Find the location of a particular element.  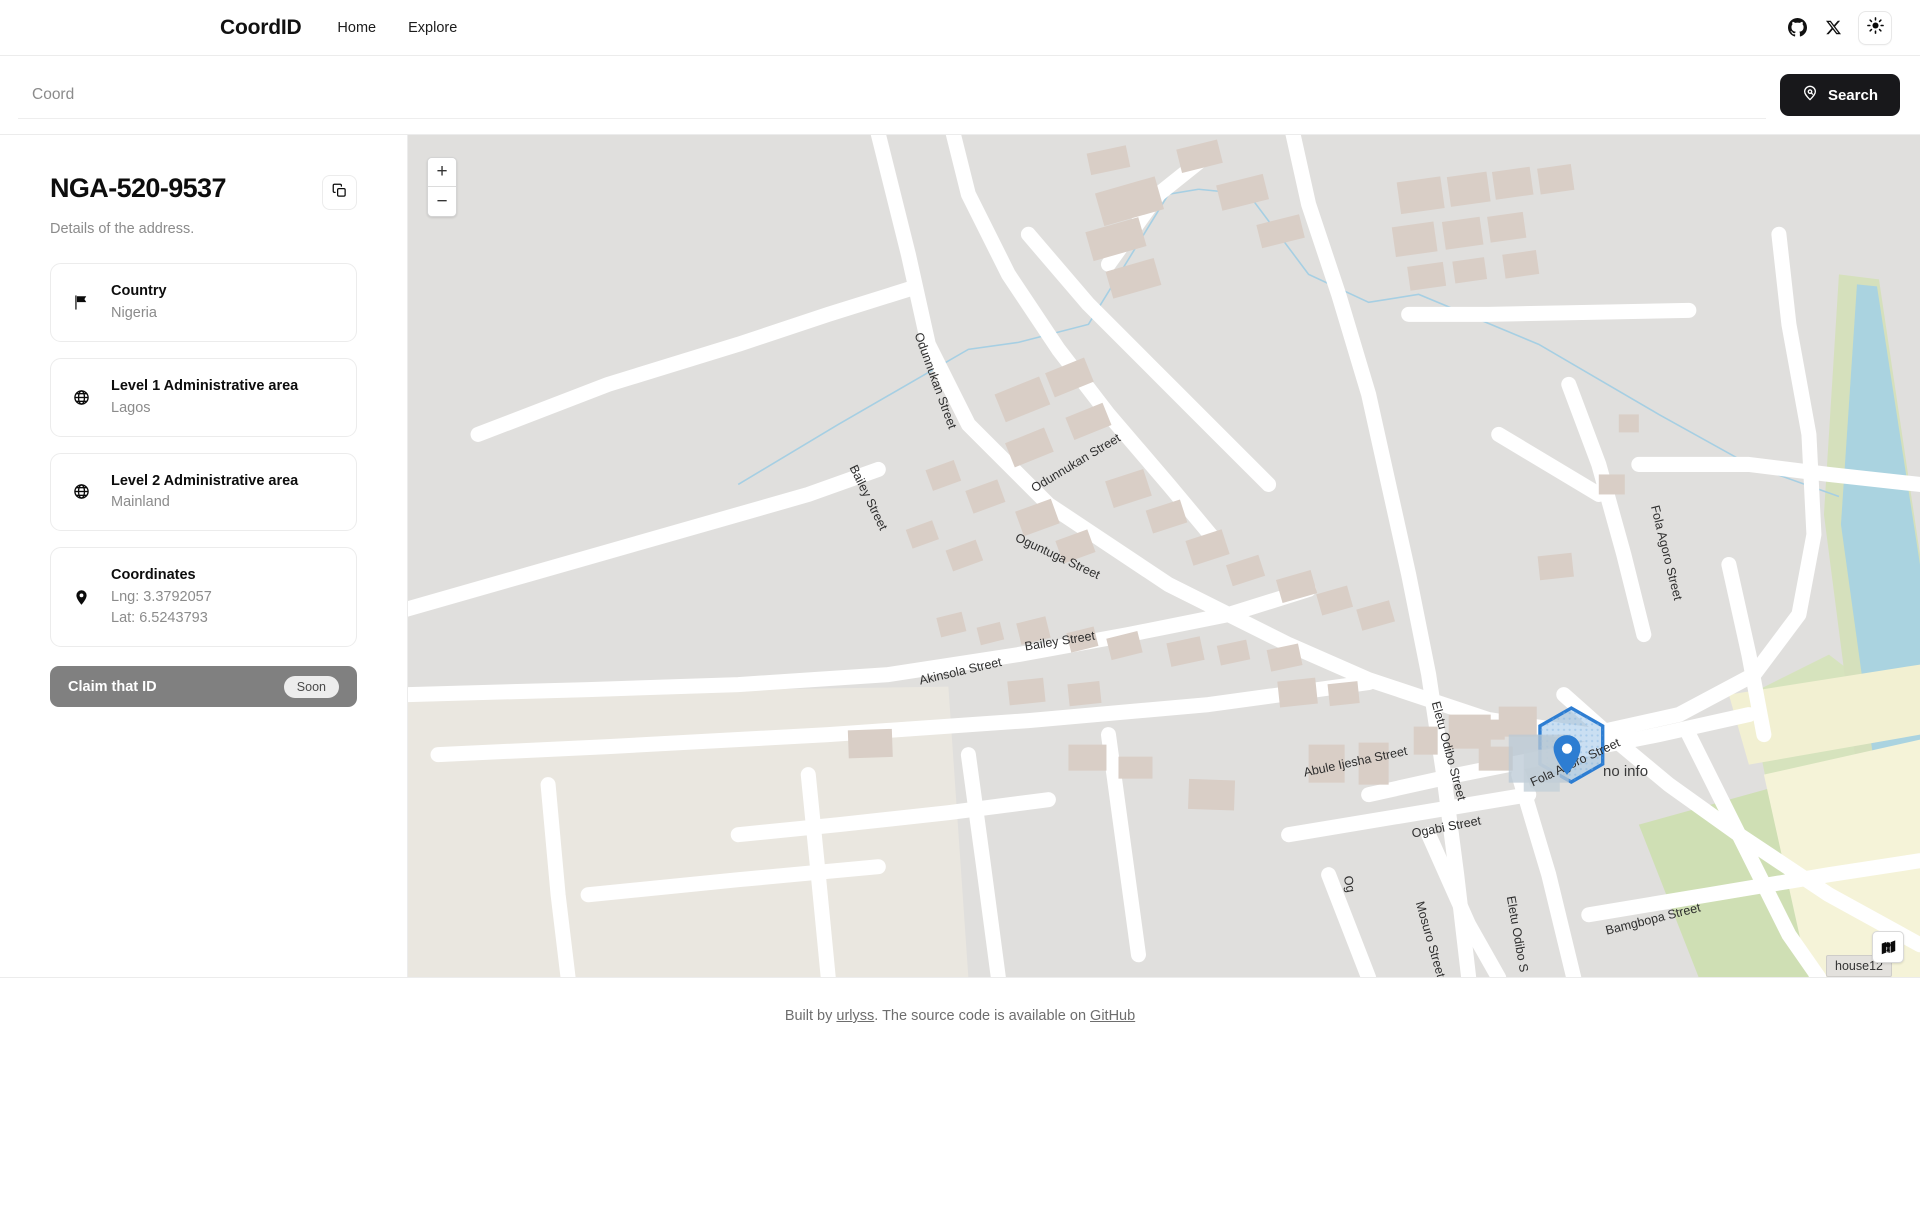

footer-middle: . The source code is available on is located at coordinates (982, 1016).